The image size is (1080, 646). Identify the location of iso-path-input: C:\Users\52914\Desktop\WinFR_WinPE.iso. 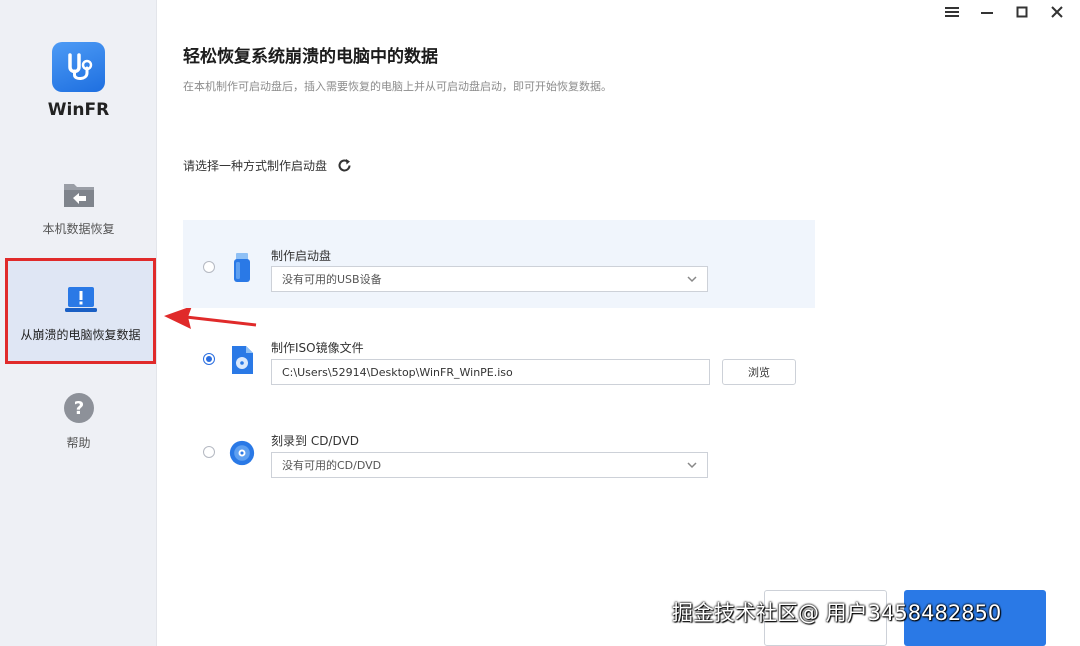
(490, 372).